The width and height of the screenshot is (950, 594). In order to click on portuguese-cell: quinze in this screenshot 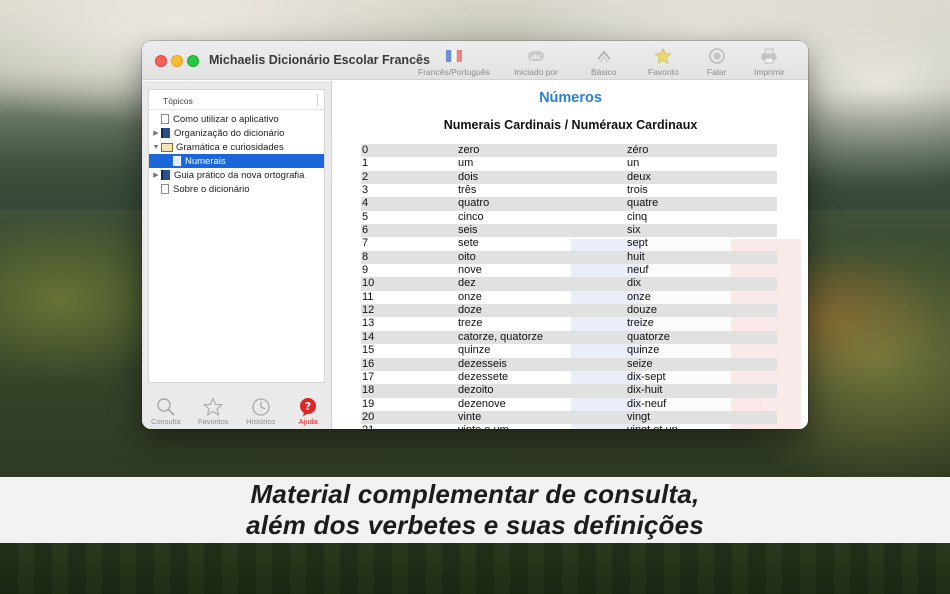, I will do `click(474, 350)`.